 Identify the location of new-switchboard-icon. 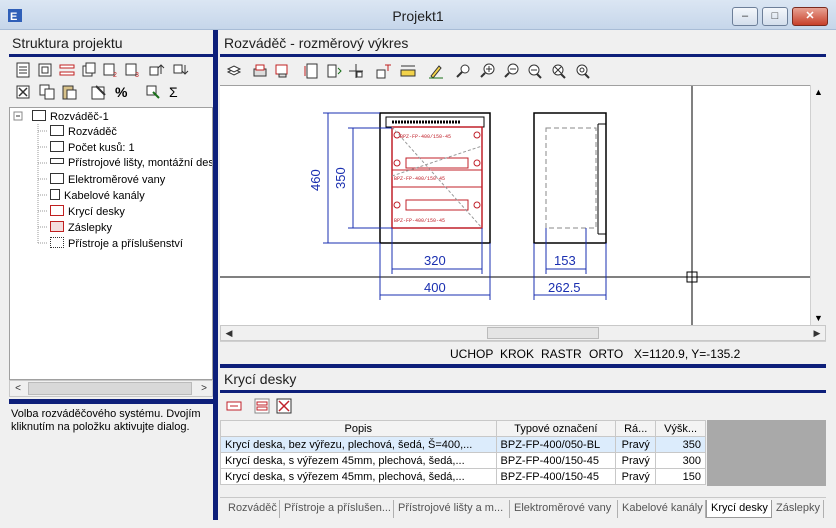
(23, 70).